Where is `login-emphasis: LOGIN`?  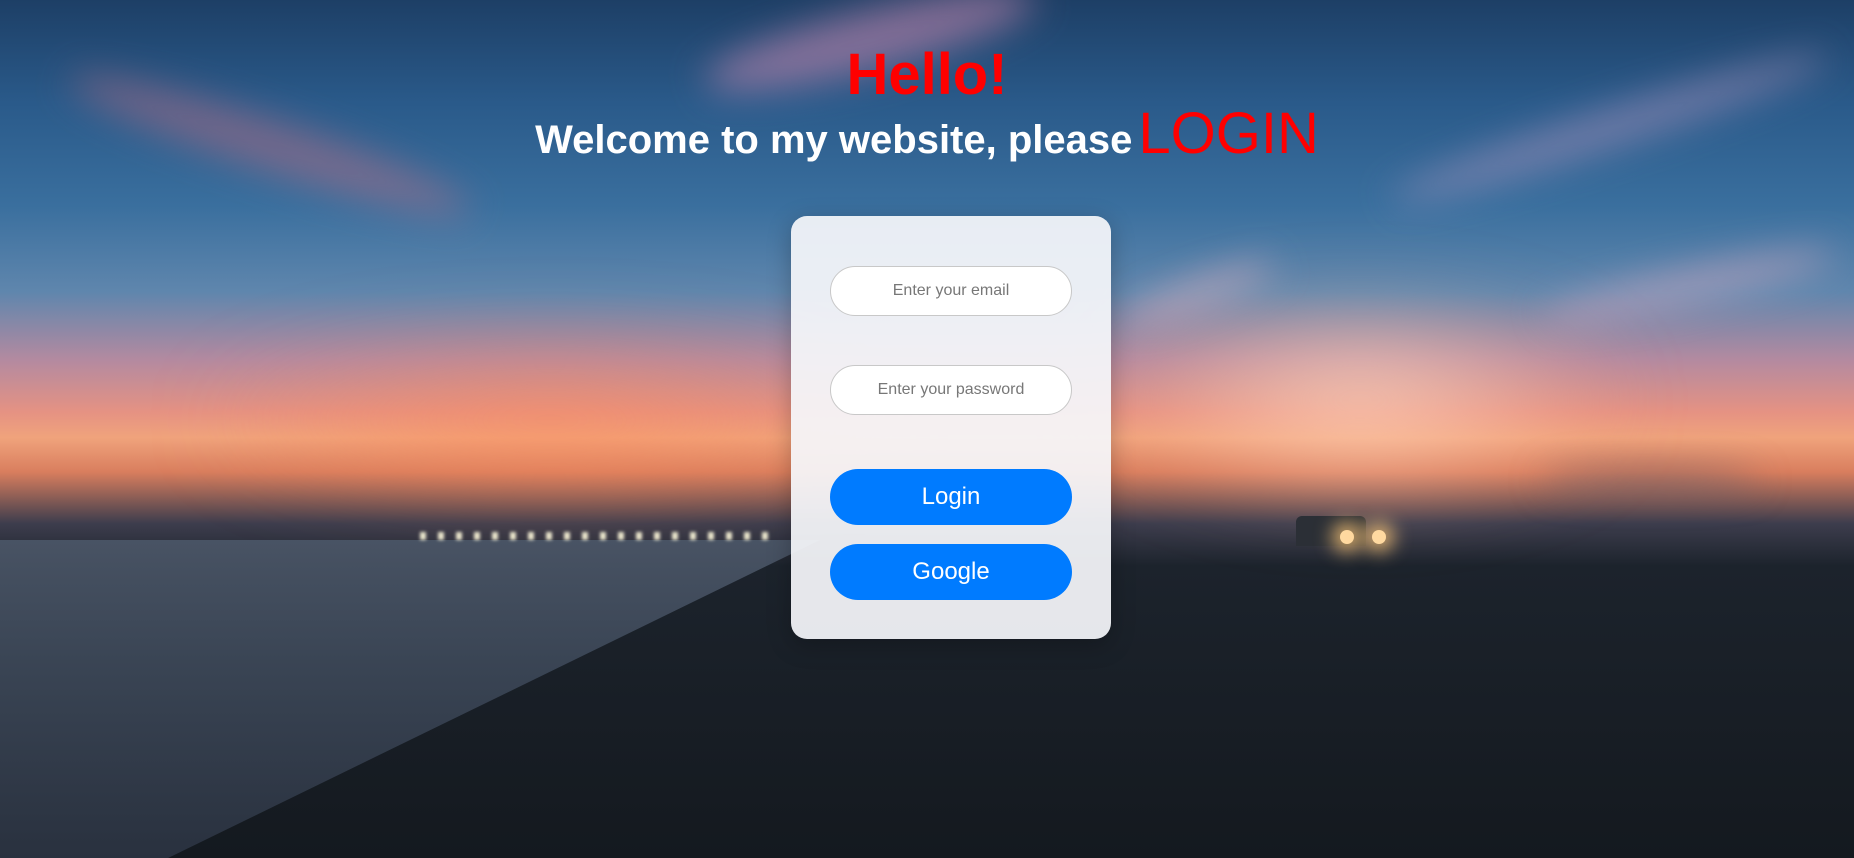
login-emphasis: LOGIN is located at coordinates (1228, 133).